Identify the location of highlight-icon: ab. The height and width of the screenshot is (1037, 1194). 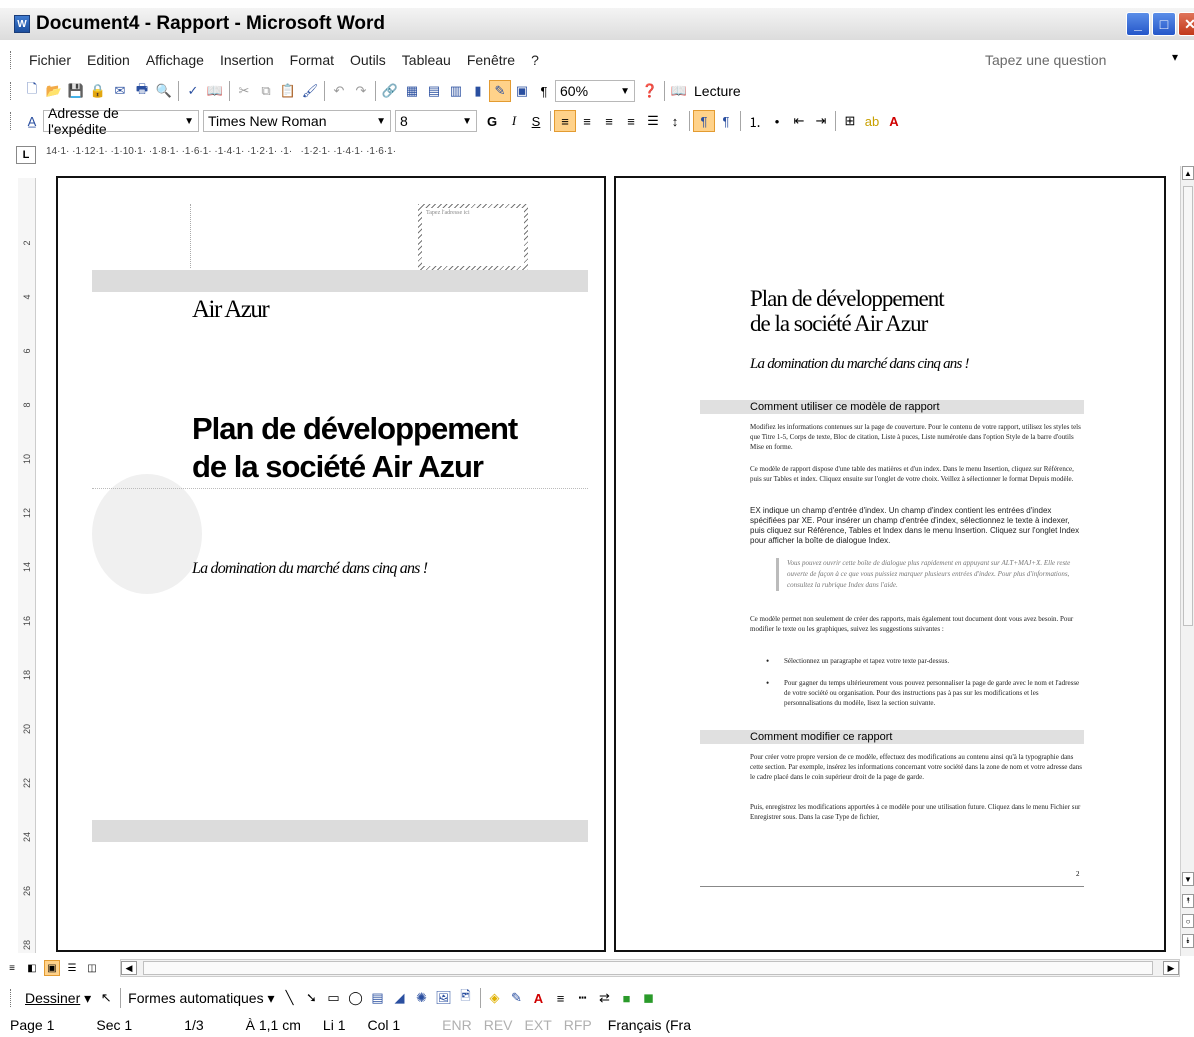
(872, 121).